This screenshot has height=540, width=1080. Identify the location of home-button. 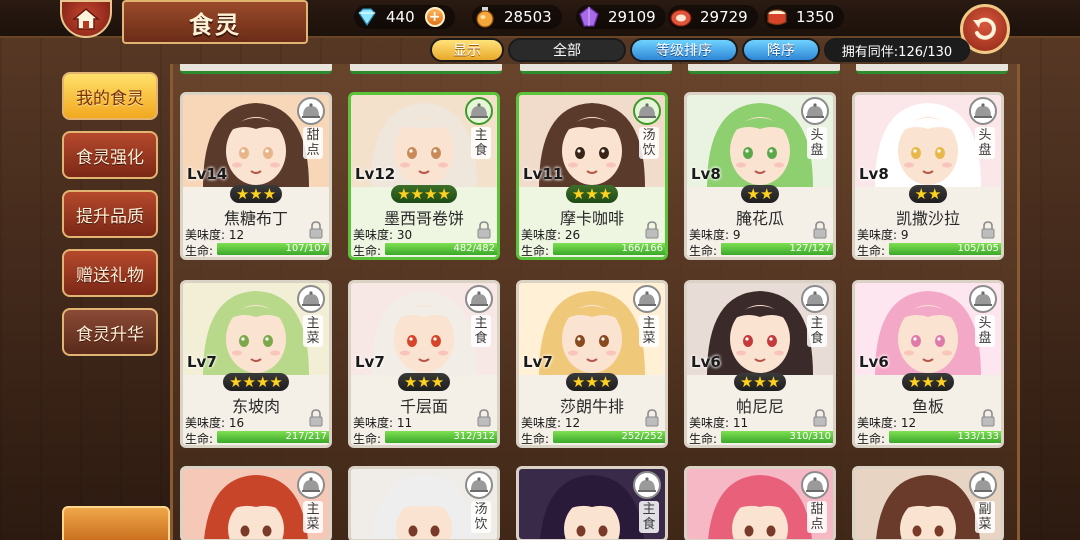
(86, 19).